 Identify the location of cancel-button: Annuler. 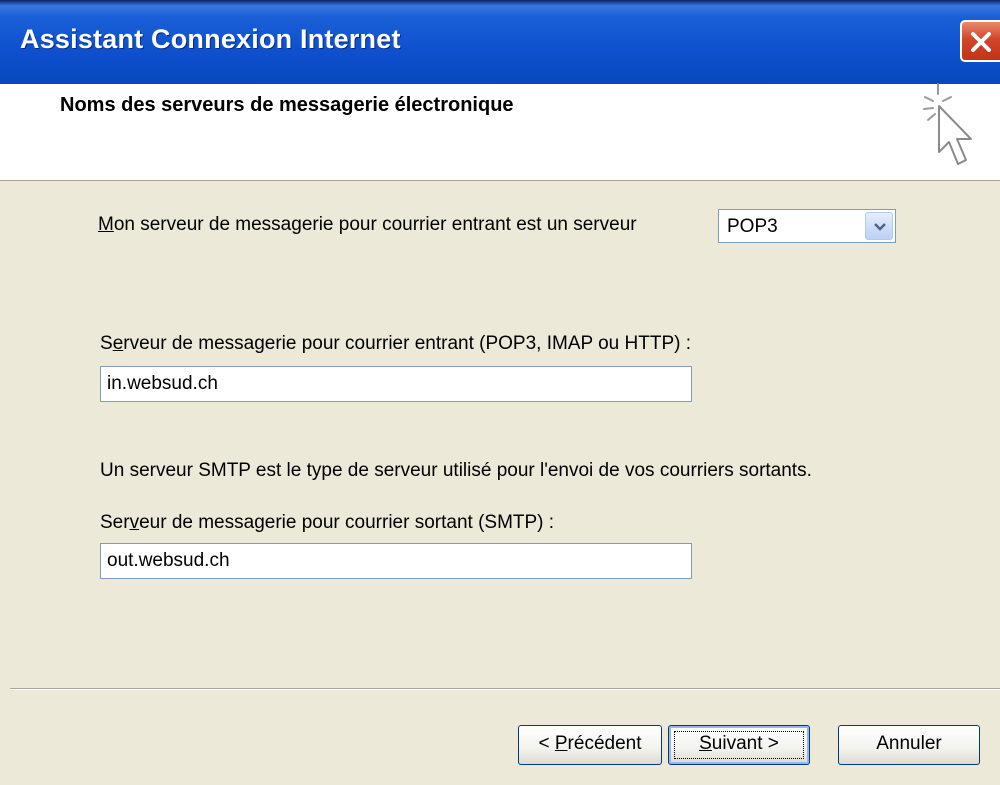
(909, 745).